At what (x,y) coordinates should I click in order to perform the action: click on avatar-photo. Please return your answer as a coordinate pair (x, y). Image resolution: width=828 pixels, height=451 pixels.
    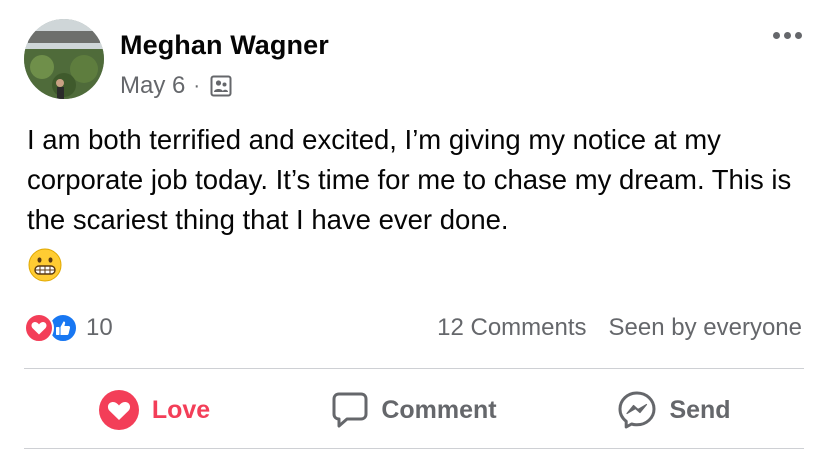
    Looking at the image, I should click on (64, 59).